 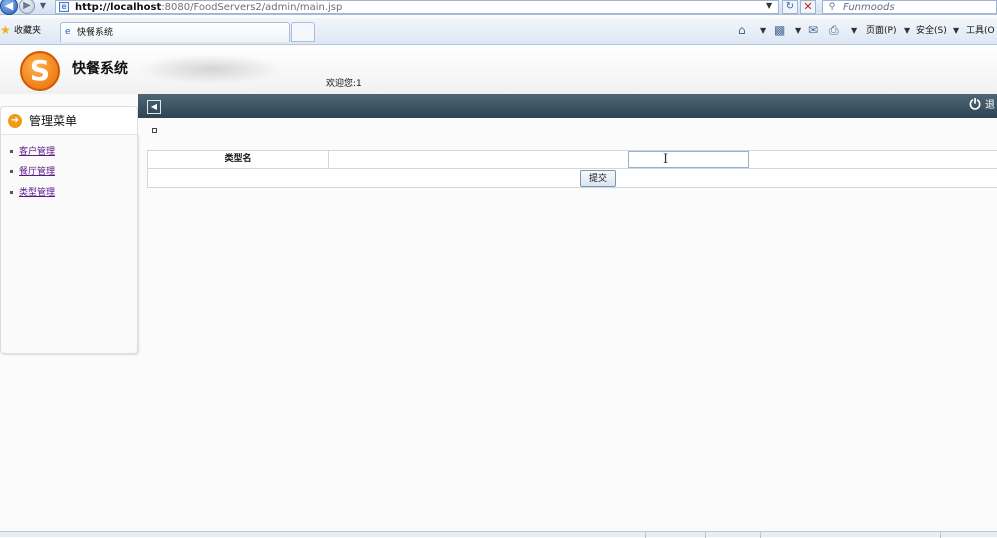 I want to click on app-title: 快餐系统, so click(x=100, y=69).